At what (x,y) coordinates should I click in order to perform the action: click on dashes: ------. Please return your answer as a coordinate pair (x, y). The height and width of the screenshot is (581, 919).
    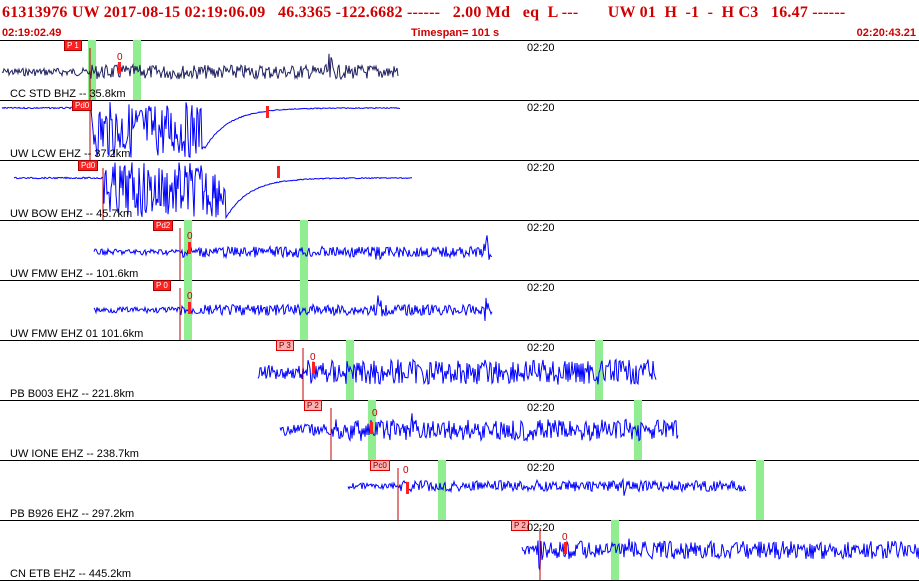
    Looking at the image, I should click on (423, 12).